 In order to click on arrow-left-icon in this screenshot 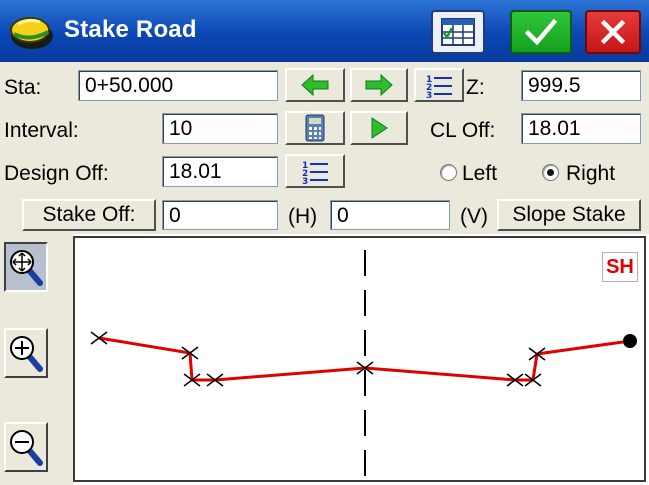, I will do `click(315, 85)`.